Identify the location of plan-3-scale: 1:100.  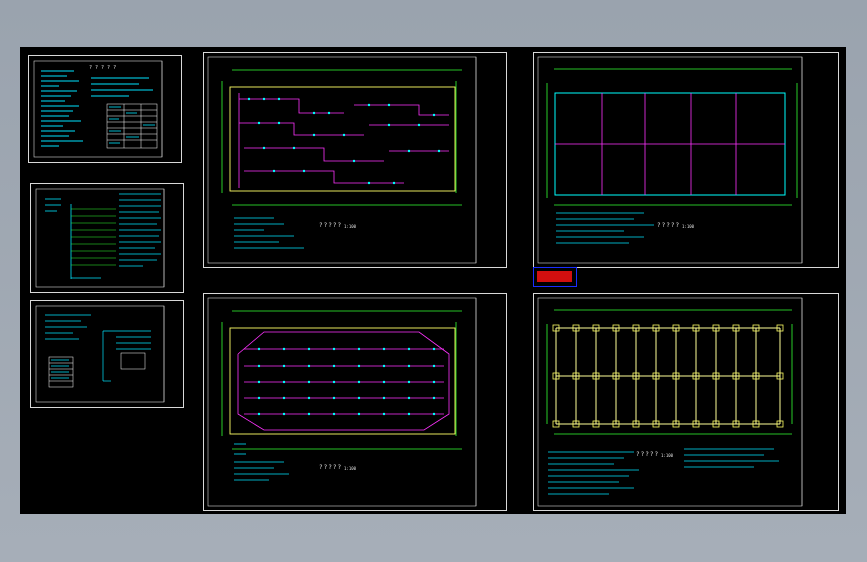
(688, 226).